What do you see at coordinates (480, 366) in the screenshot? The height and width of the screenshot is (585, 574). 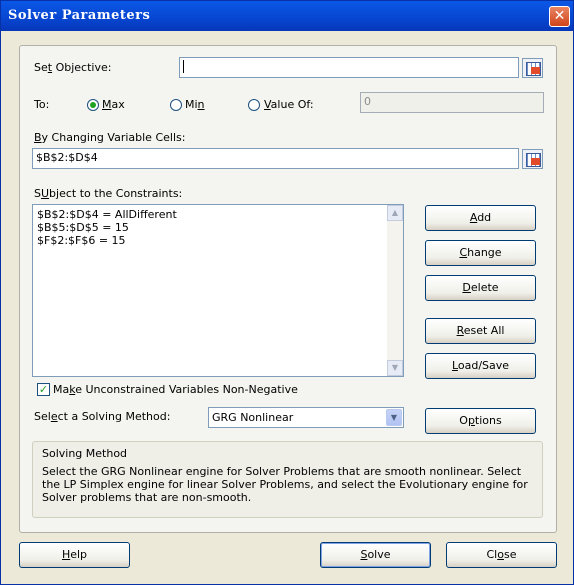 I see `load-save-button: Load/Save` at bounding box center [480, 366].